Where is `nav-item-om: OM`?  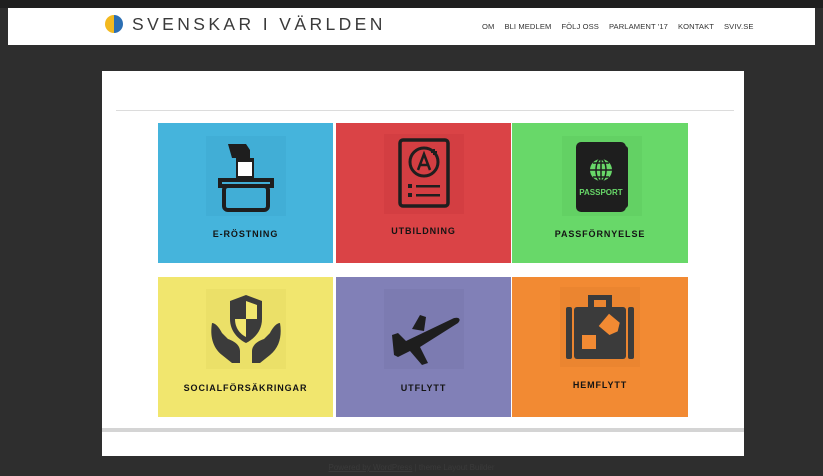 nav-item-om: OM is located at coordinates (488, 26).